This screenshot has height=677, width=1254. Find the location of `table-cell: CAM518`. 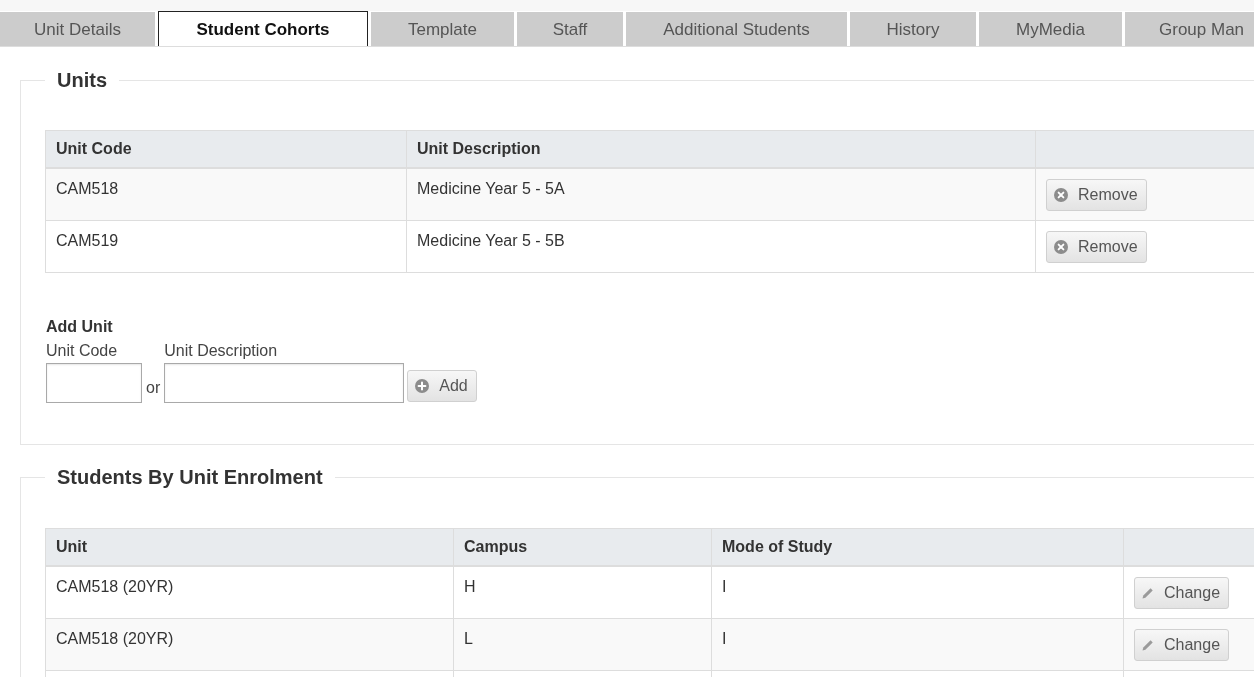

table-cell: CAM518 is located at coordinates (87, 188).